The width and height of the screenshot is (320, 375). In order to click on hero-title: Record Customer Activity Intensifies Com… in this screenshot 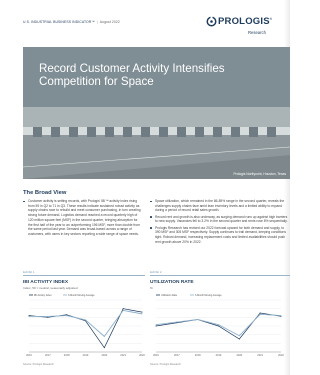, I will do `click(132, 75)`.